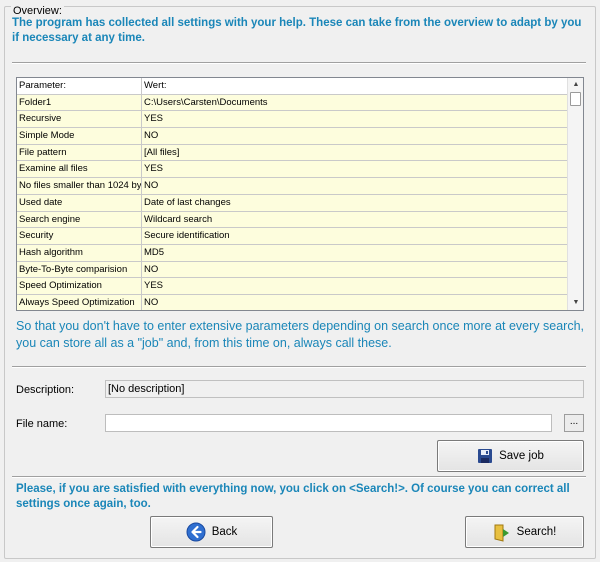  Describe the element at coordinates (355, 220) in the screenshot. I see `value-cell: Wildcard search` at that location.